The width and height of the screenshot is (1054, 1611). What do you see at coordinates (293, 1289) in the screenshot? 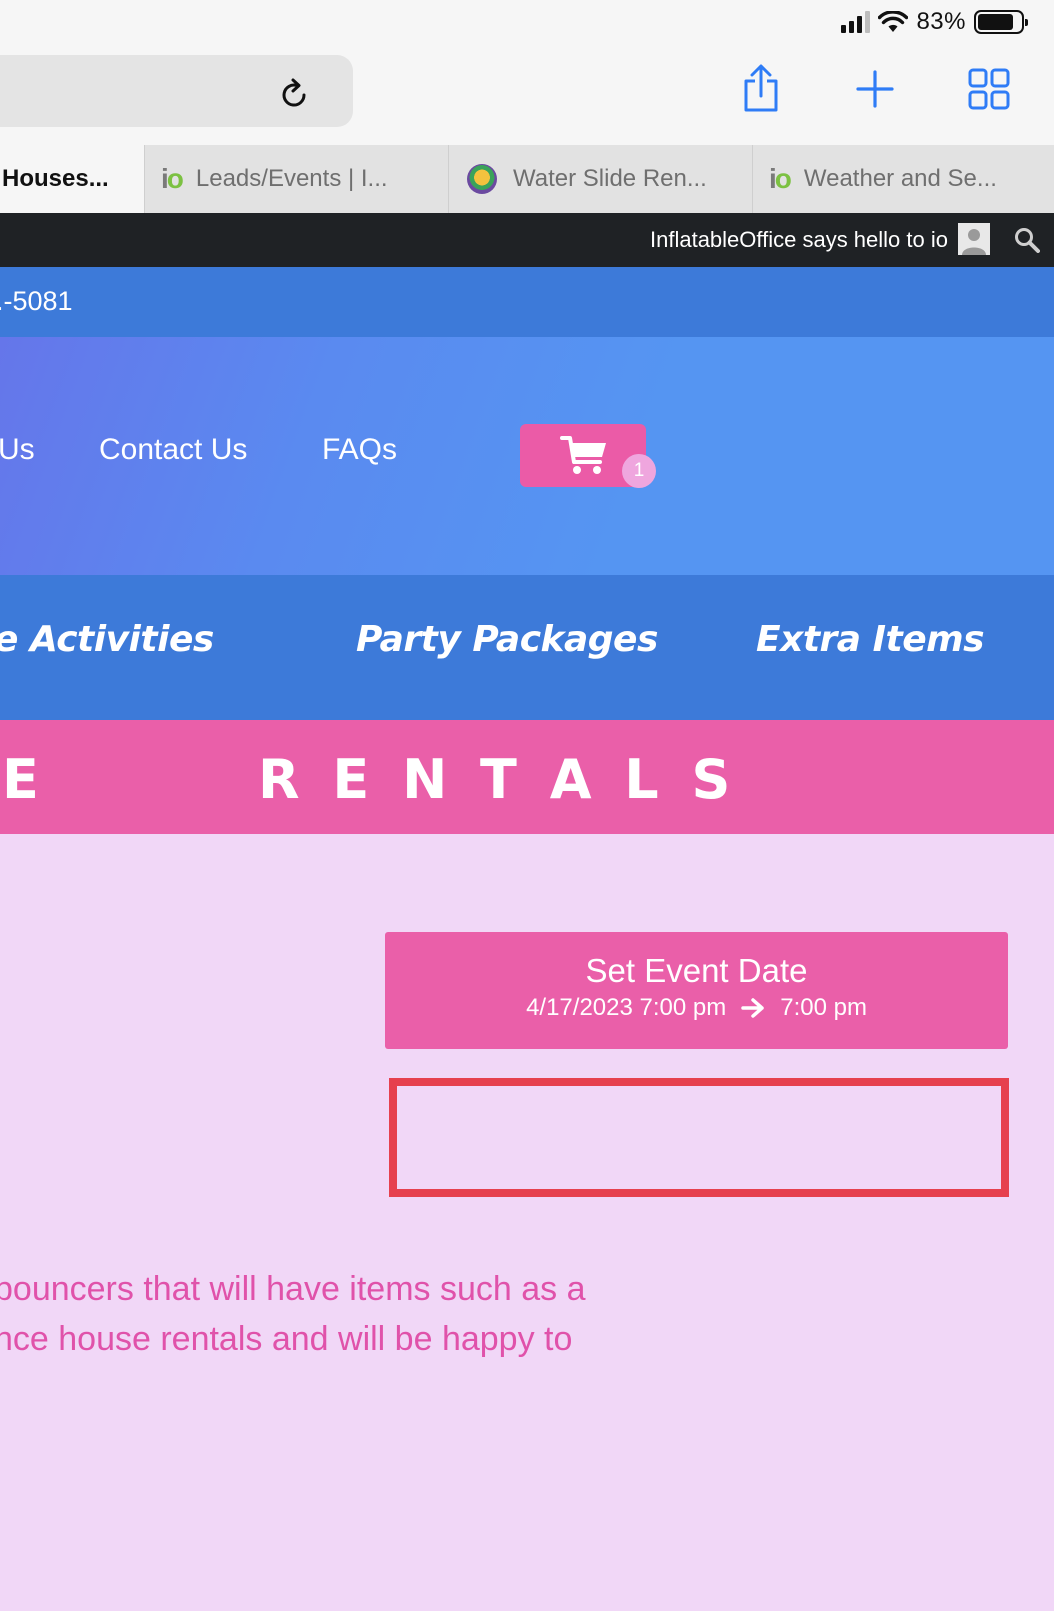
I see `body-text-line-1: bouncers that will have items such as a` at bounding box center [293, 1289].